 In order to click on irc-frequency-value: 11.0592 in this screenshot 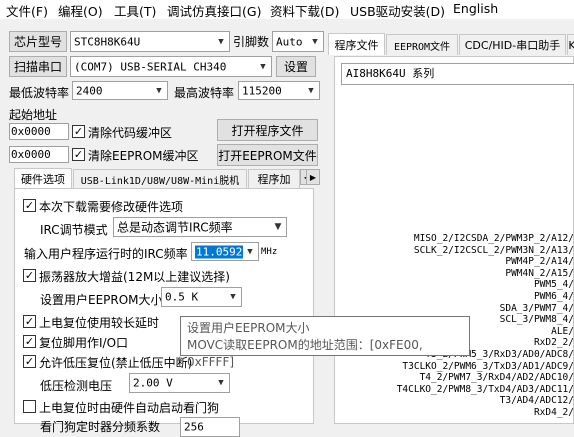, I will do `click(219, 251)`.